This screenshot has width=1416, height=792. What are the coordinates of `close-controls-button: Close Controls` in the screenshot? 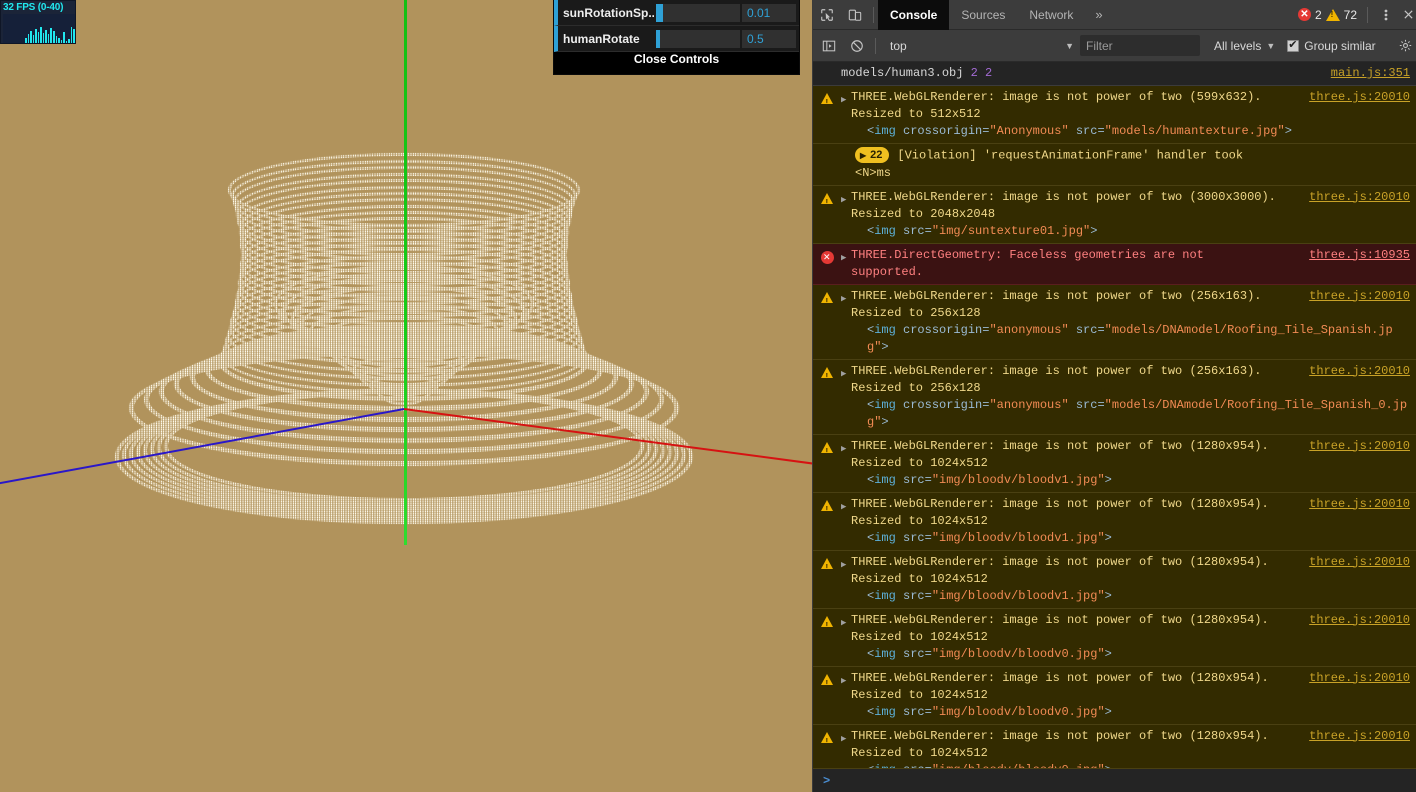 It's located at (676, 63).